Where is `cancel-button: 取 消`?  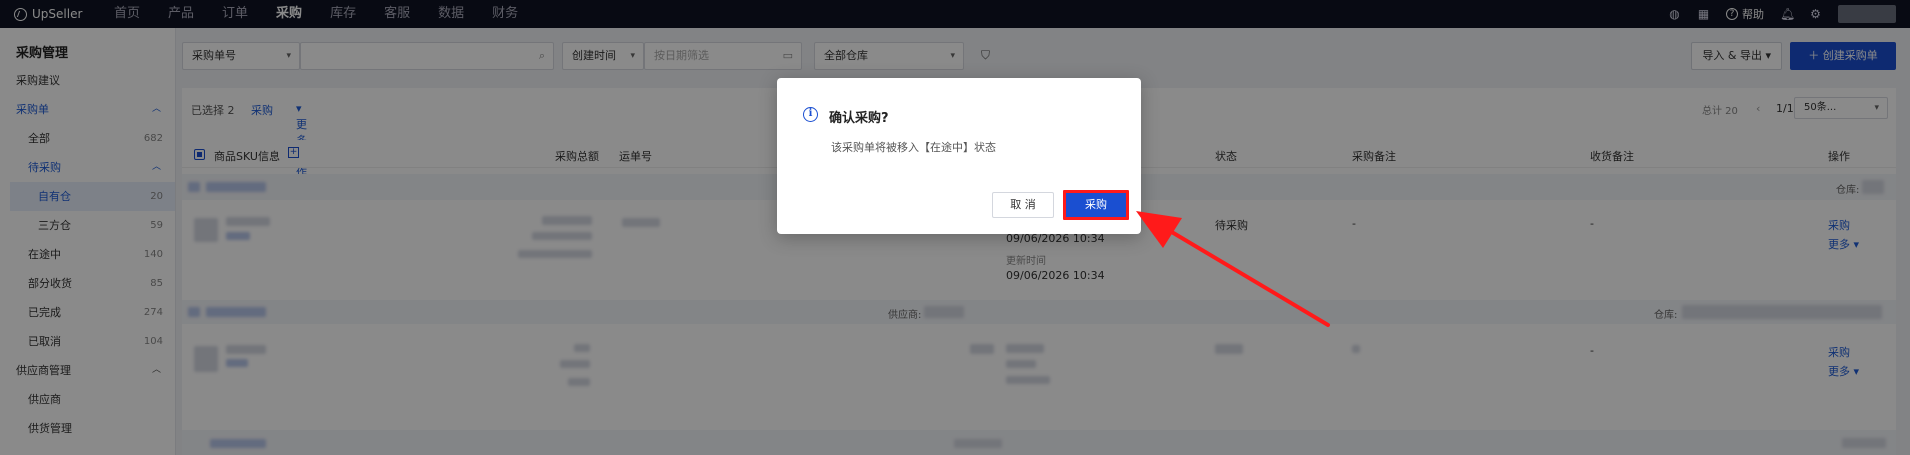 cancel-button: 取 消 is located at coordinates (1023, 205).